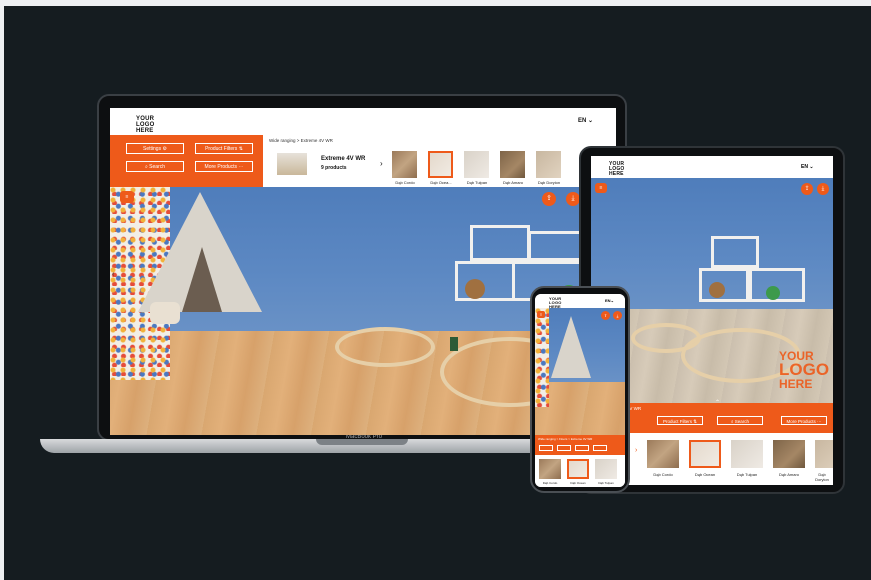 This screenshot has height=580, width=871. I want to click on filter-button, so click(546, 448).